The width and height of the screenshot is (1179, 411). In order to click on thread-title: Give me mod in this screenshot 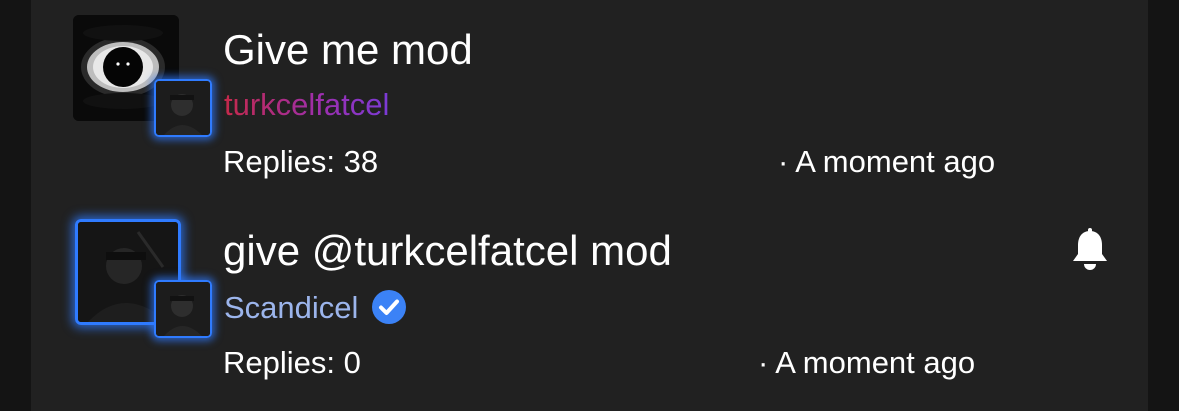, I will do `click(348, 50)`.